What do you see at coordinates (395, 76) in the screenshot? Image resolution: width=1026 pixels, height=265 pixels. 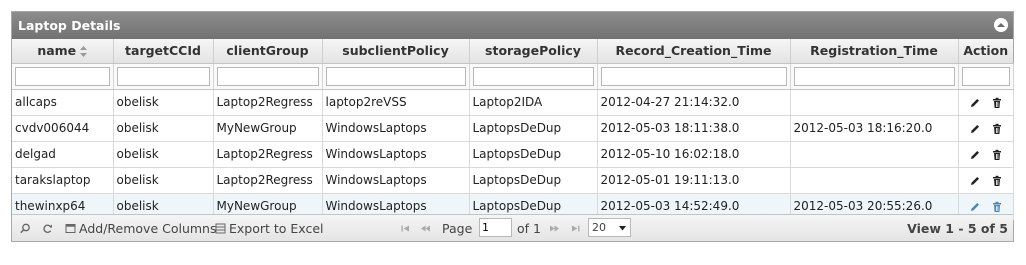 I see `filter-subclientpolicy-input` at bounding box center [395, 76].